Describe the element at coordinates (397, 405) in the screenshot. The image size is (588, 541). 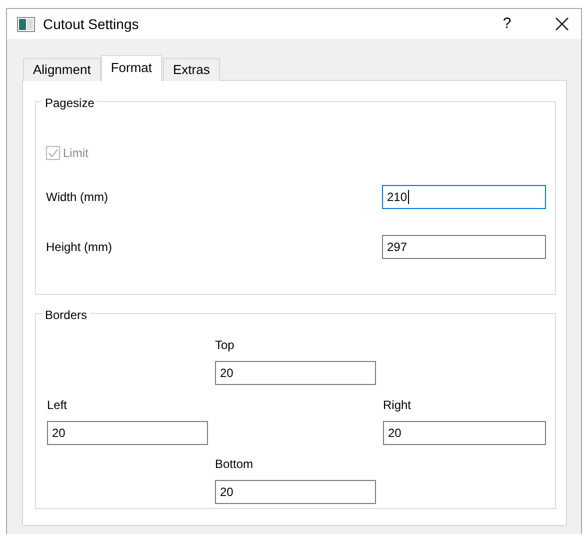
I see `field-label: Right` at that location.